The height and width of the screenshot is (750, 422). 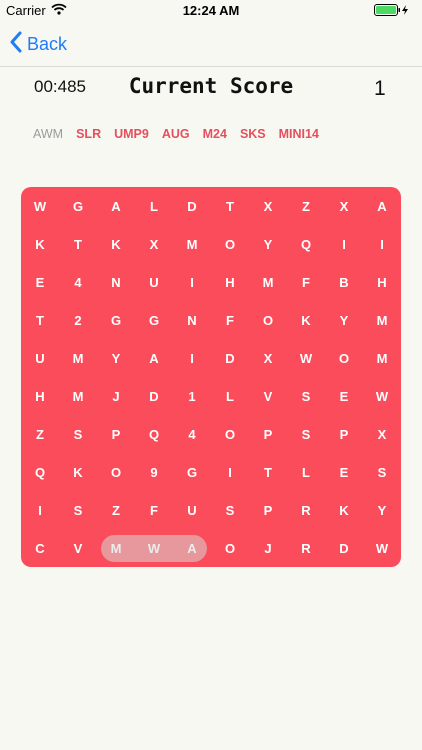 I want to click on grid-cell: 1, so click(x=192, y=396).